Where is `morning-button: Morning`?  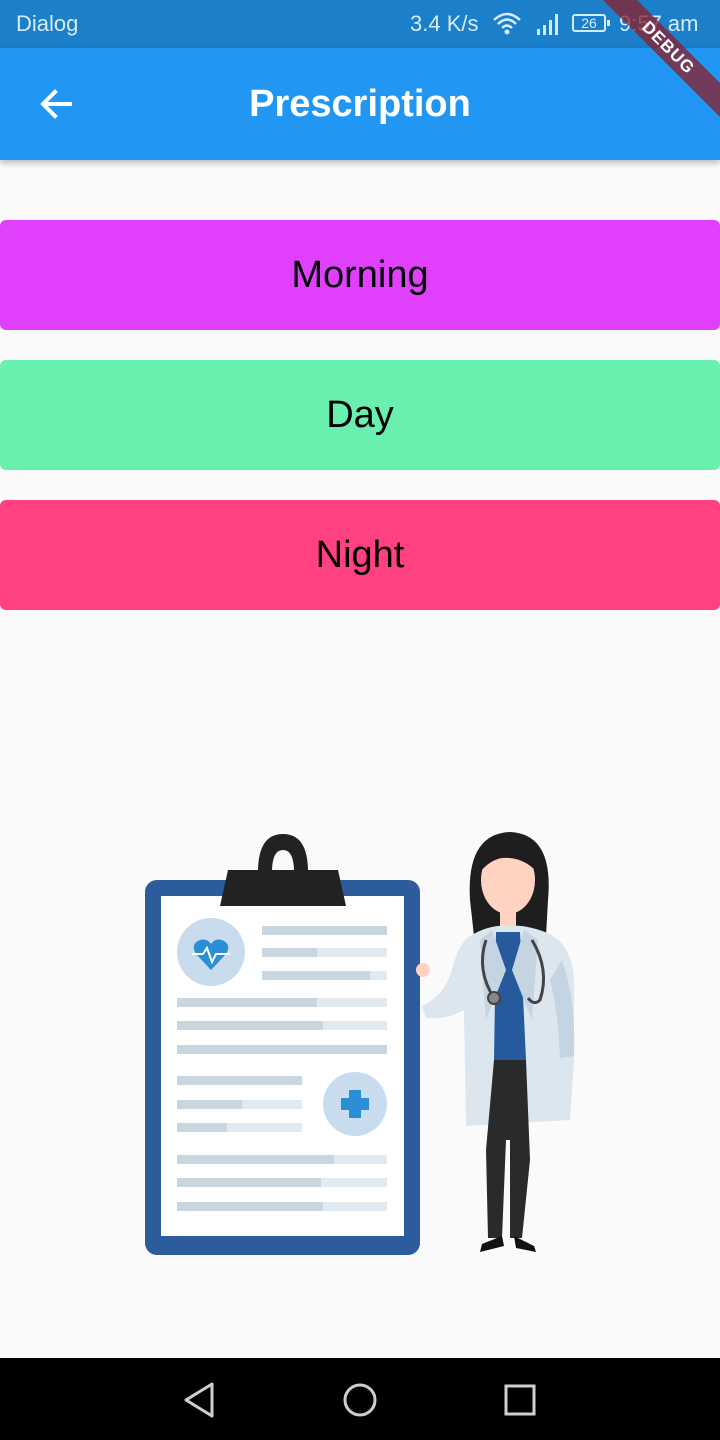
morning-button: Morning is located at coordinates (360, 275).